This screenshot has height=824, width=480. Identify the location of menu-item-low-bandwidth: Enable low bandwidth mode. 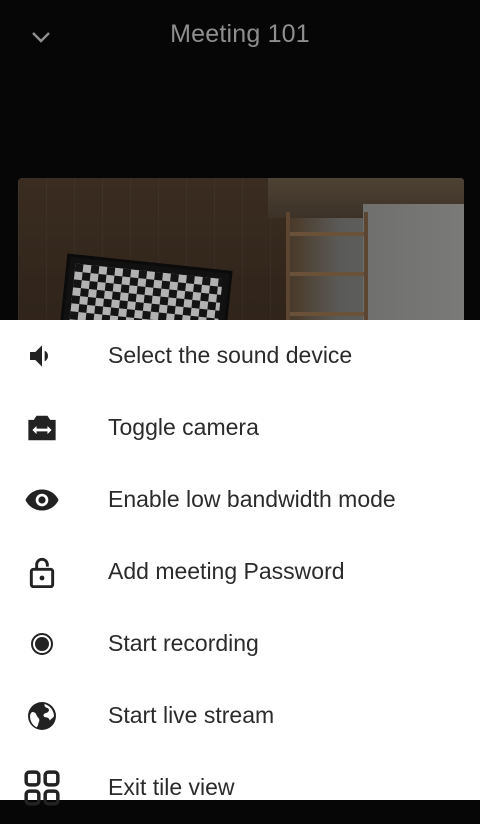
(240, 500).